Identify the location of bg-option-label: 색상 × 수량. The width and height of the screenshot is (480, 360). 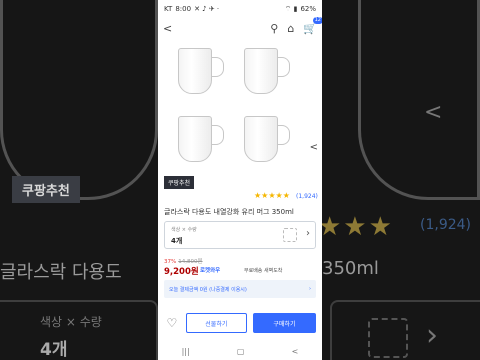
(71, 322).